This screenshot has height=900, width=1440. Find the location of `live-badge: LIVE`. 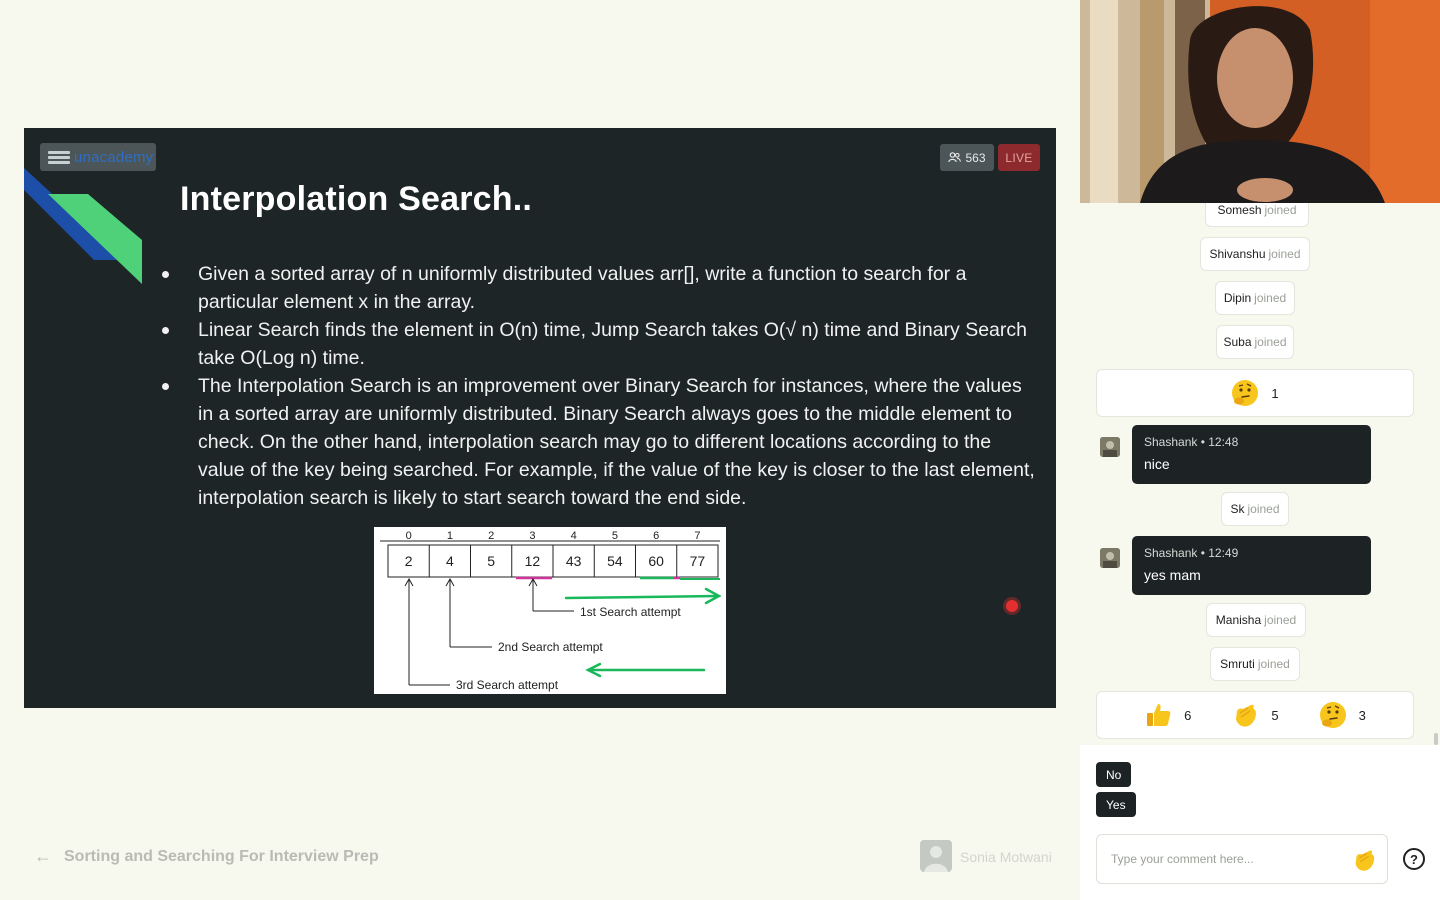

live-badge: LIVE is located at coordinates (1019, 157).